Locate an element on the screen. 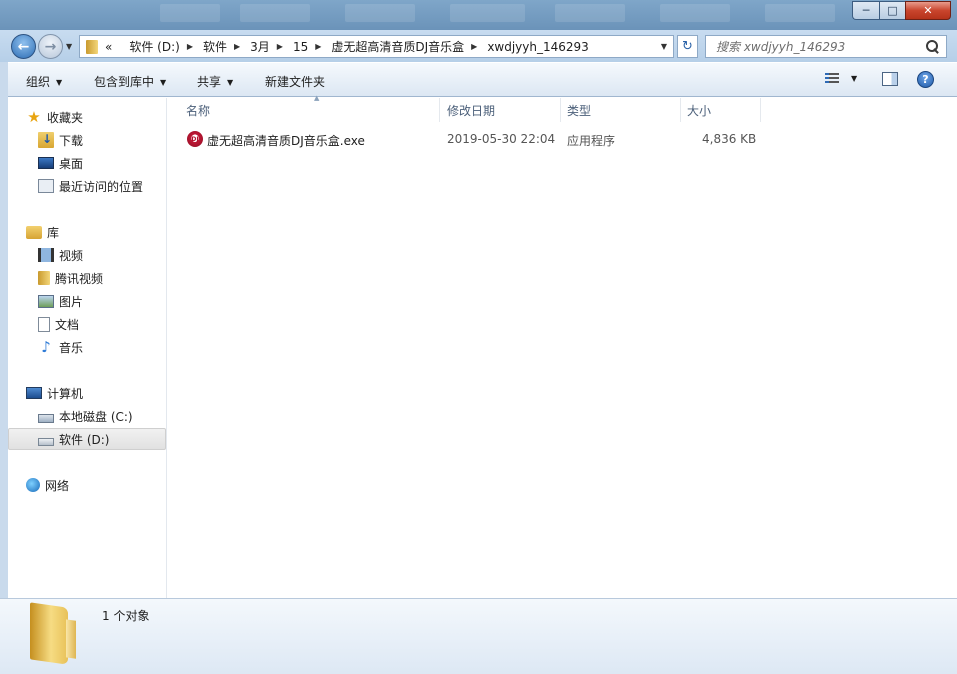  close-button: ✕ is located at coordinates (928, 10).